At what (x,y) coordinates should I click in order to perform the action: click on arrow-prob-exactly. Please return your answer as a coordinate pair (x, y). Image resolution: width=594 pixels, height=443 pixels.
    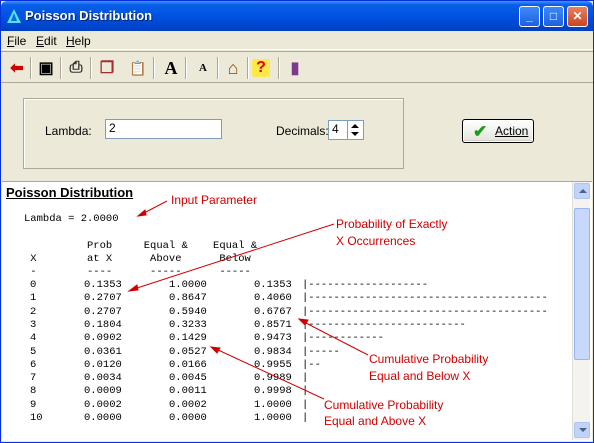
    Looking at the image, I should click on (234, 256).